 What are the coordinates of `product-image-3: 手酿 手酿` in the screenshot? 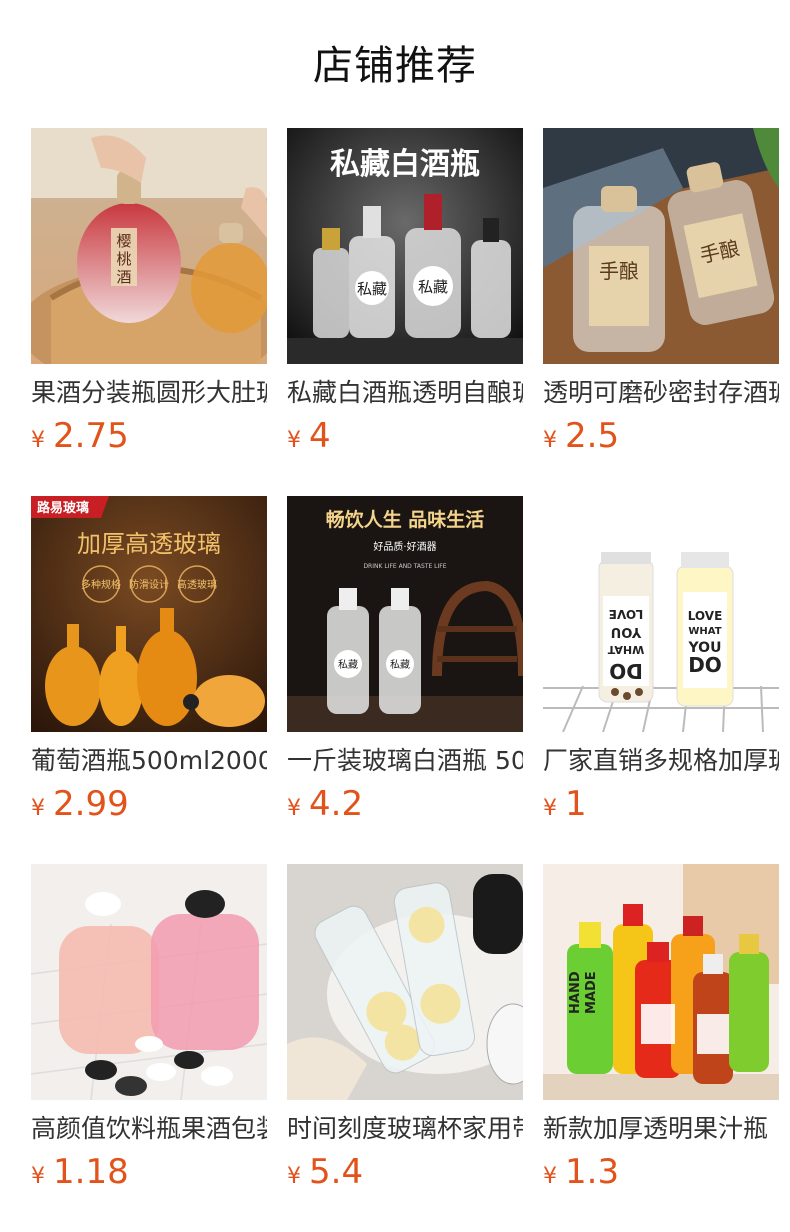 It's located at (661, 246).